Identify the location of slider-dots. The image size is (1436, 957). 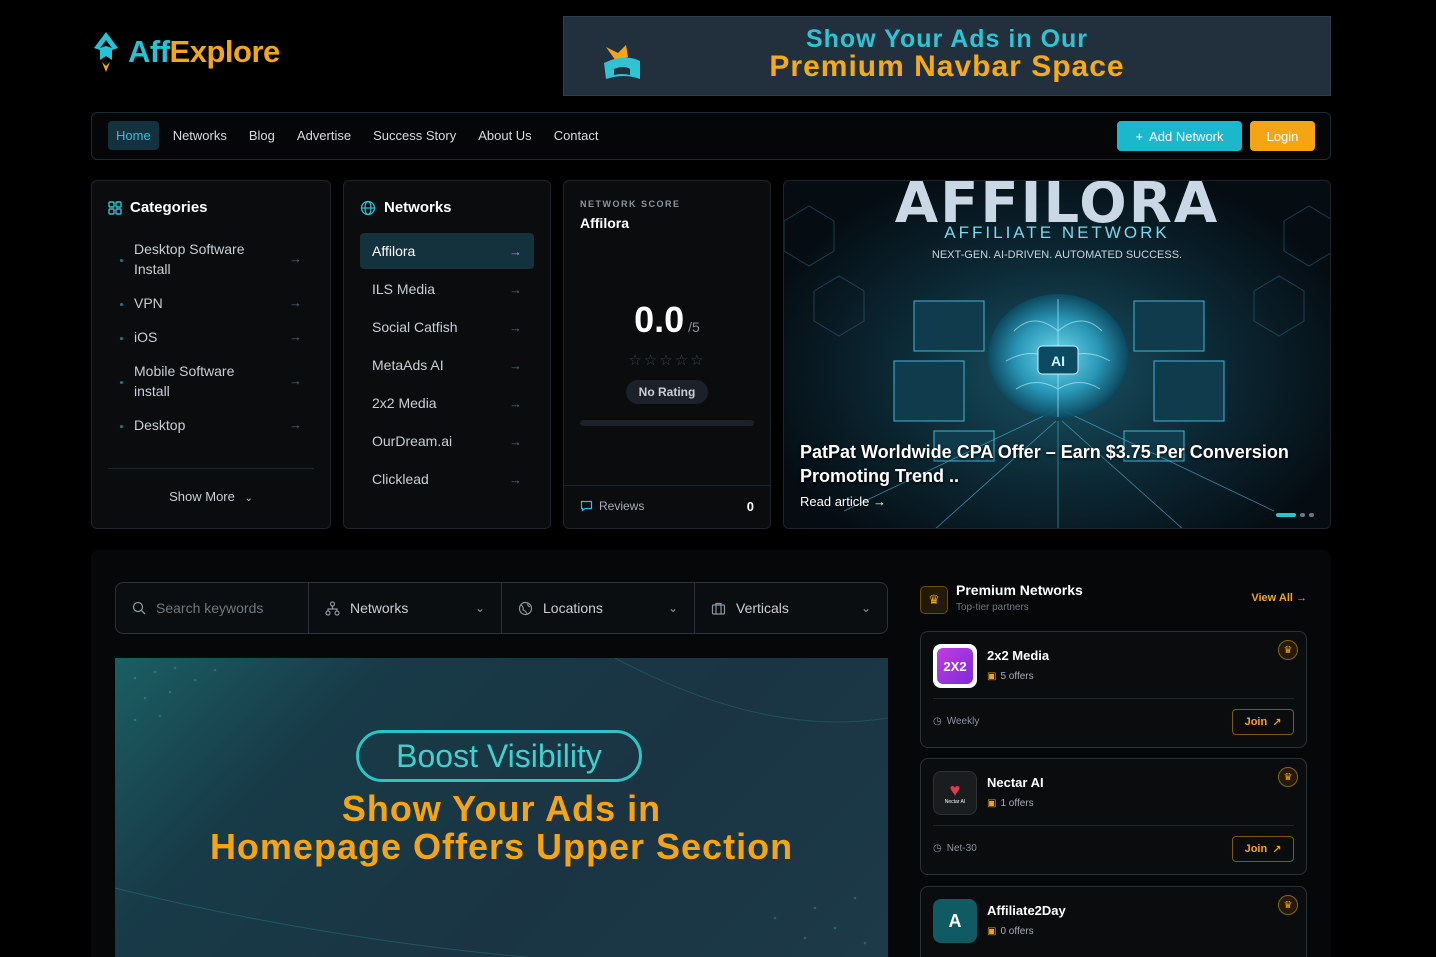
(1295, 515).